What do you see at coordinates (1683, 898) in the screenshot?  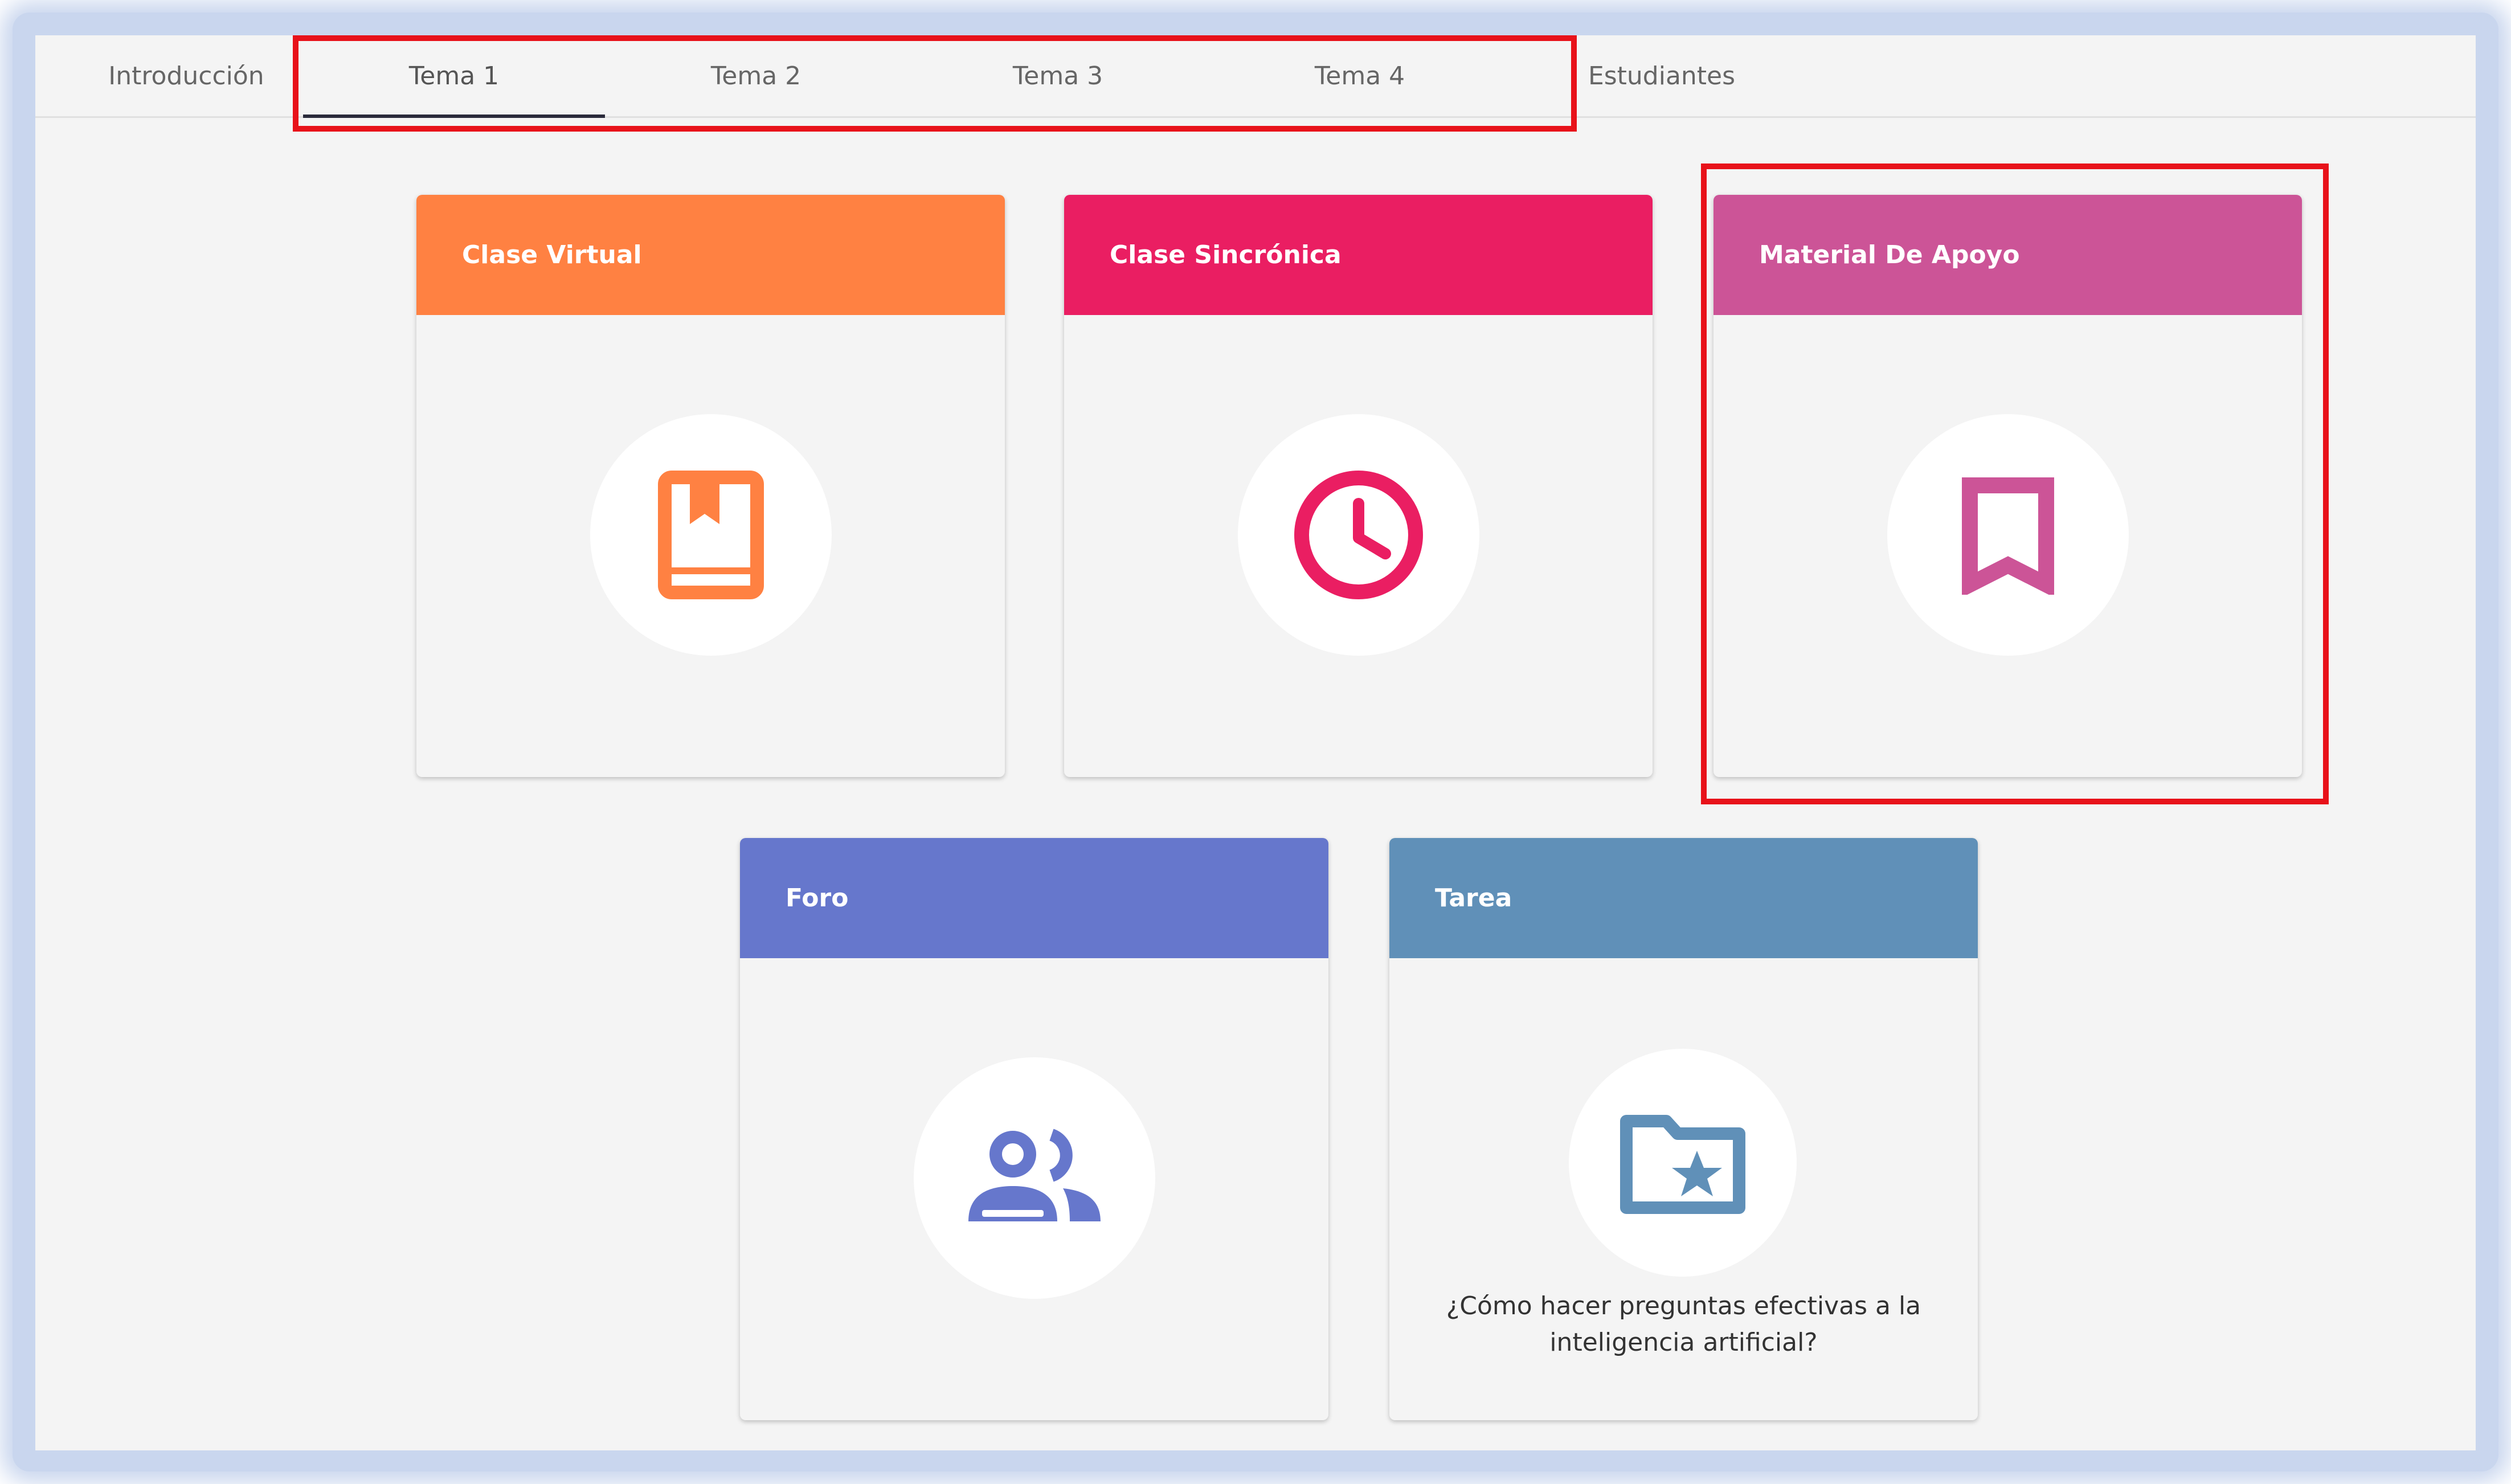 I see `card-header: Tarea` at bounding box center [1683, 898].